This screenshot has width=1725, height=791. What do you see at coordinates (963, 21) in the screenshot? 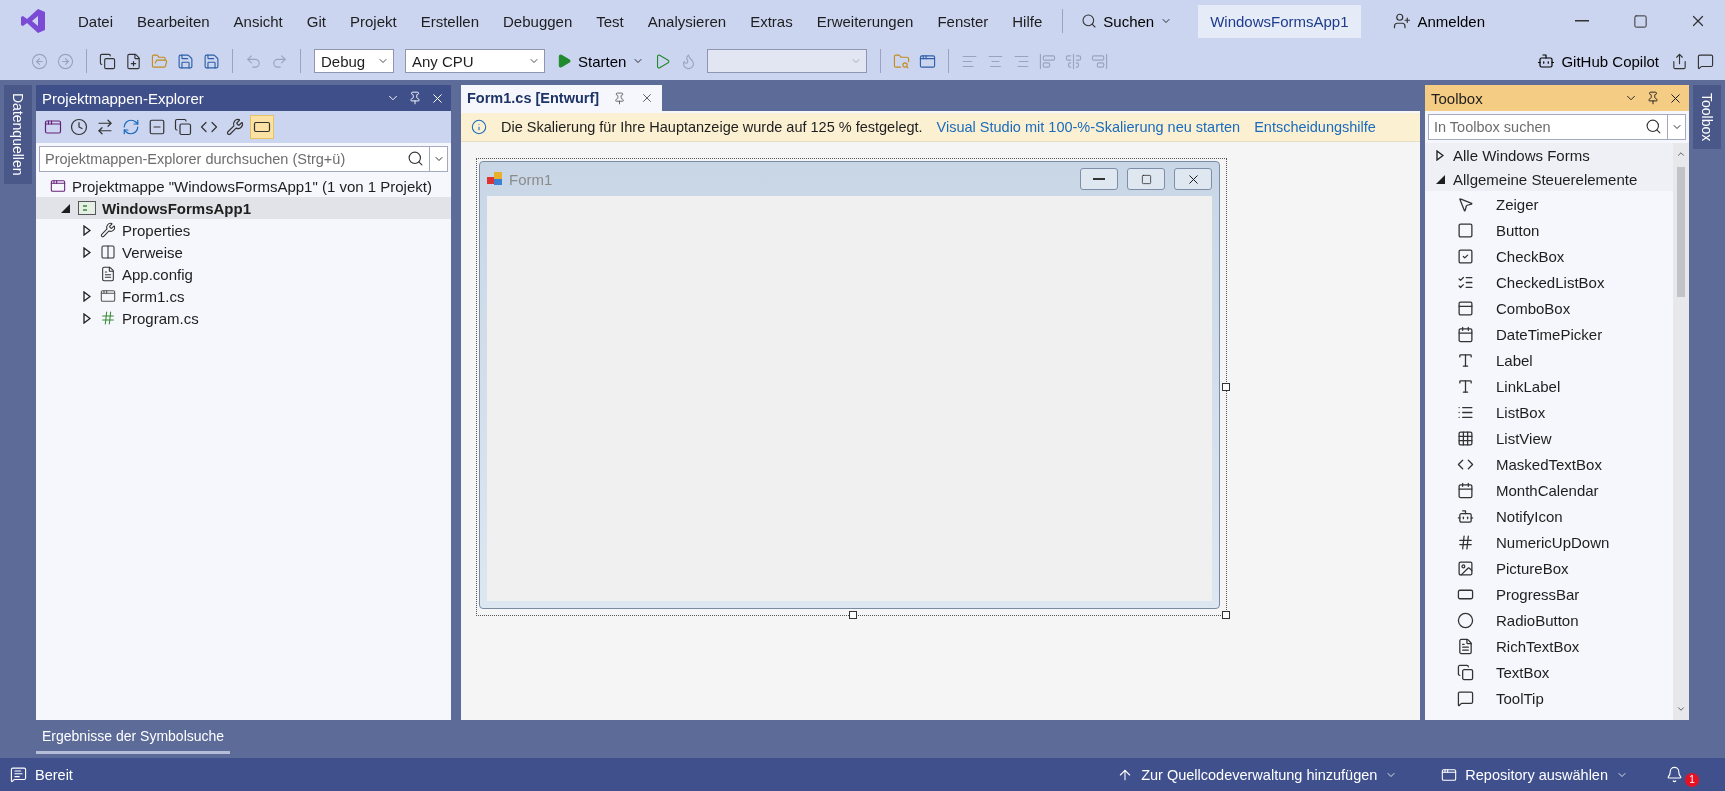
I see `menu-item: Fenster` at bounding box center [963, 21].